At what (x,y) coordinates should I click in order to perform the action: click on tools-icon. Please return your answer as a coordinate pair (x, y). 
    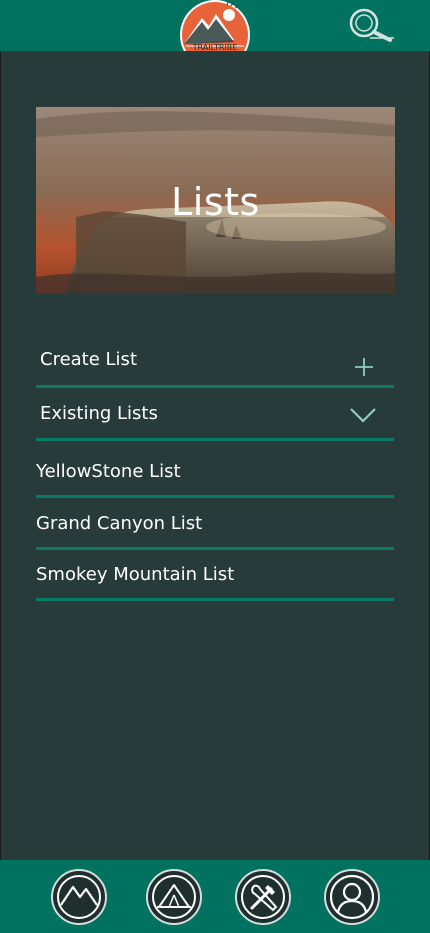
    Looking at the image, I should click on (263, 897).